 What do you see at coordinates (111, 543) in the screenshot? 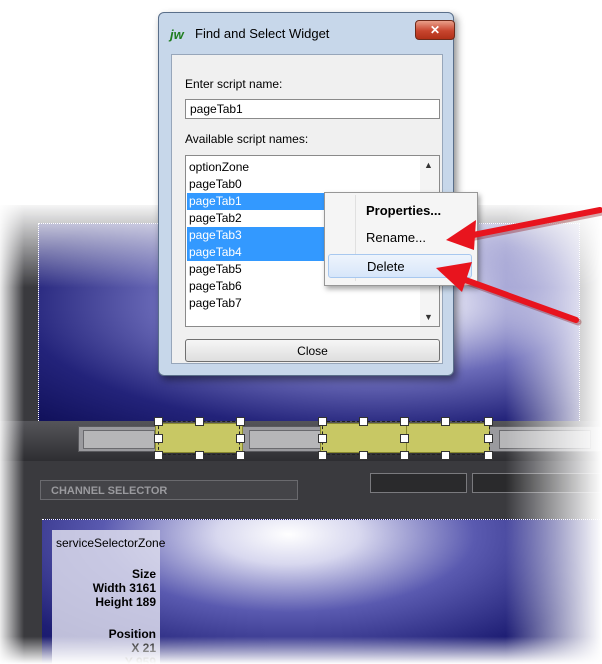
I see `widget-name: serviceSelectorZone` at bounding box center [111, 543].